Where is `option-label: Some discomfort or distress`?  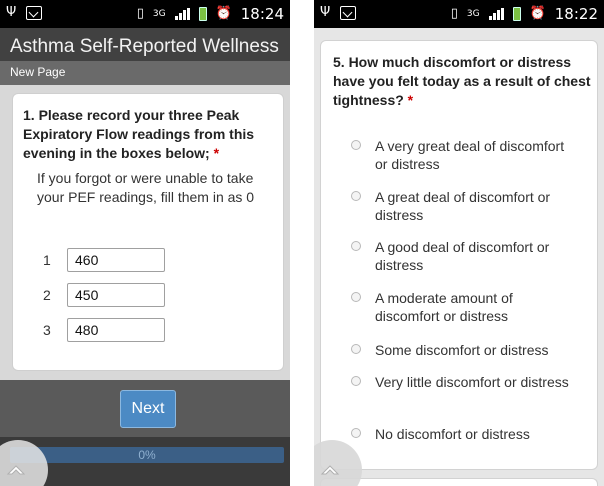 option-label: Some discomfort or distress is located at coordinates (462, 350).